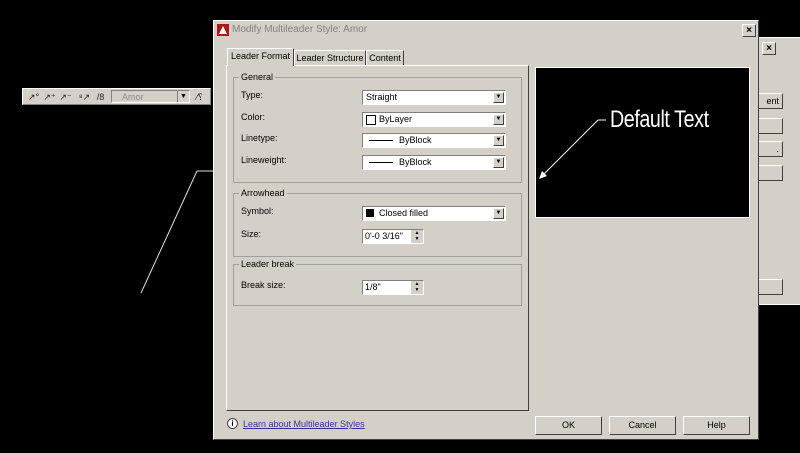  I want to click on color-label: Color:, so click(253, 117).